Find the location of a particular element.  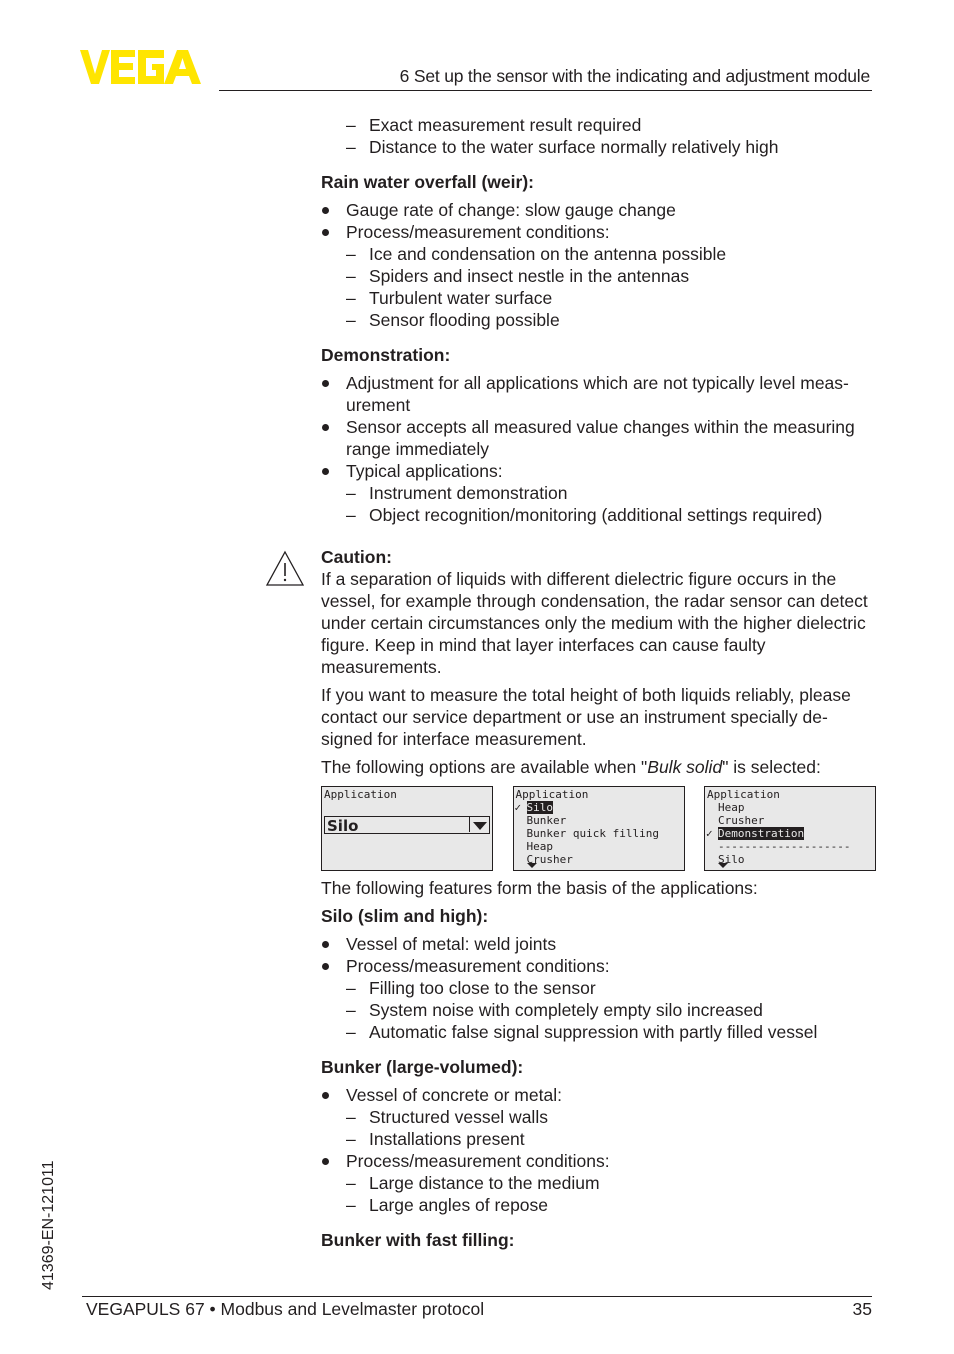

heading-silo: Silo (slim and high): is located at coordinates (405, 916).